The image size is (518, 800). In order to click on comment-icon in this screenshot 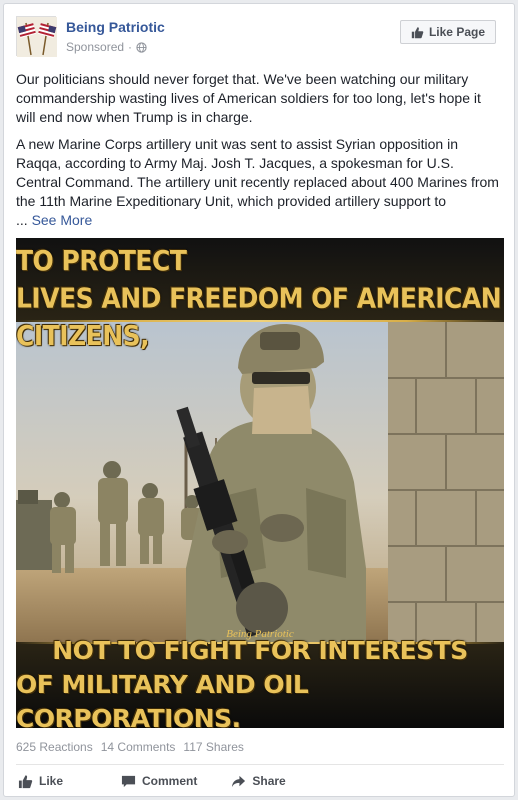, I will do `click(128, 781)`.